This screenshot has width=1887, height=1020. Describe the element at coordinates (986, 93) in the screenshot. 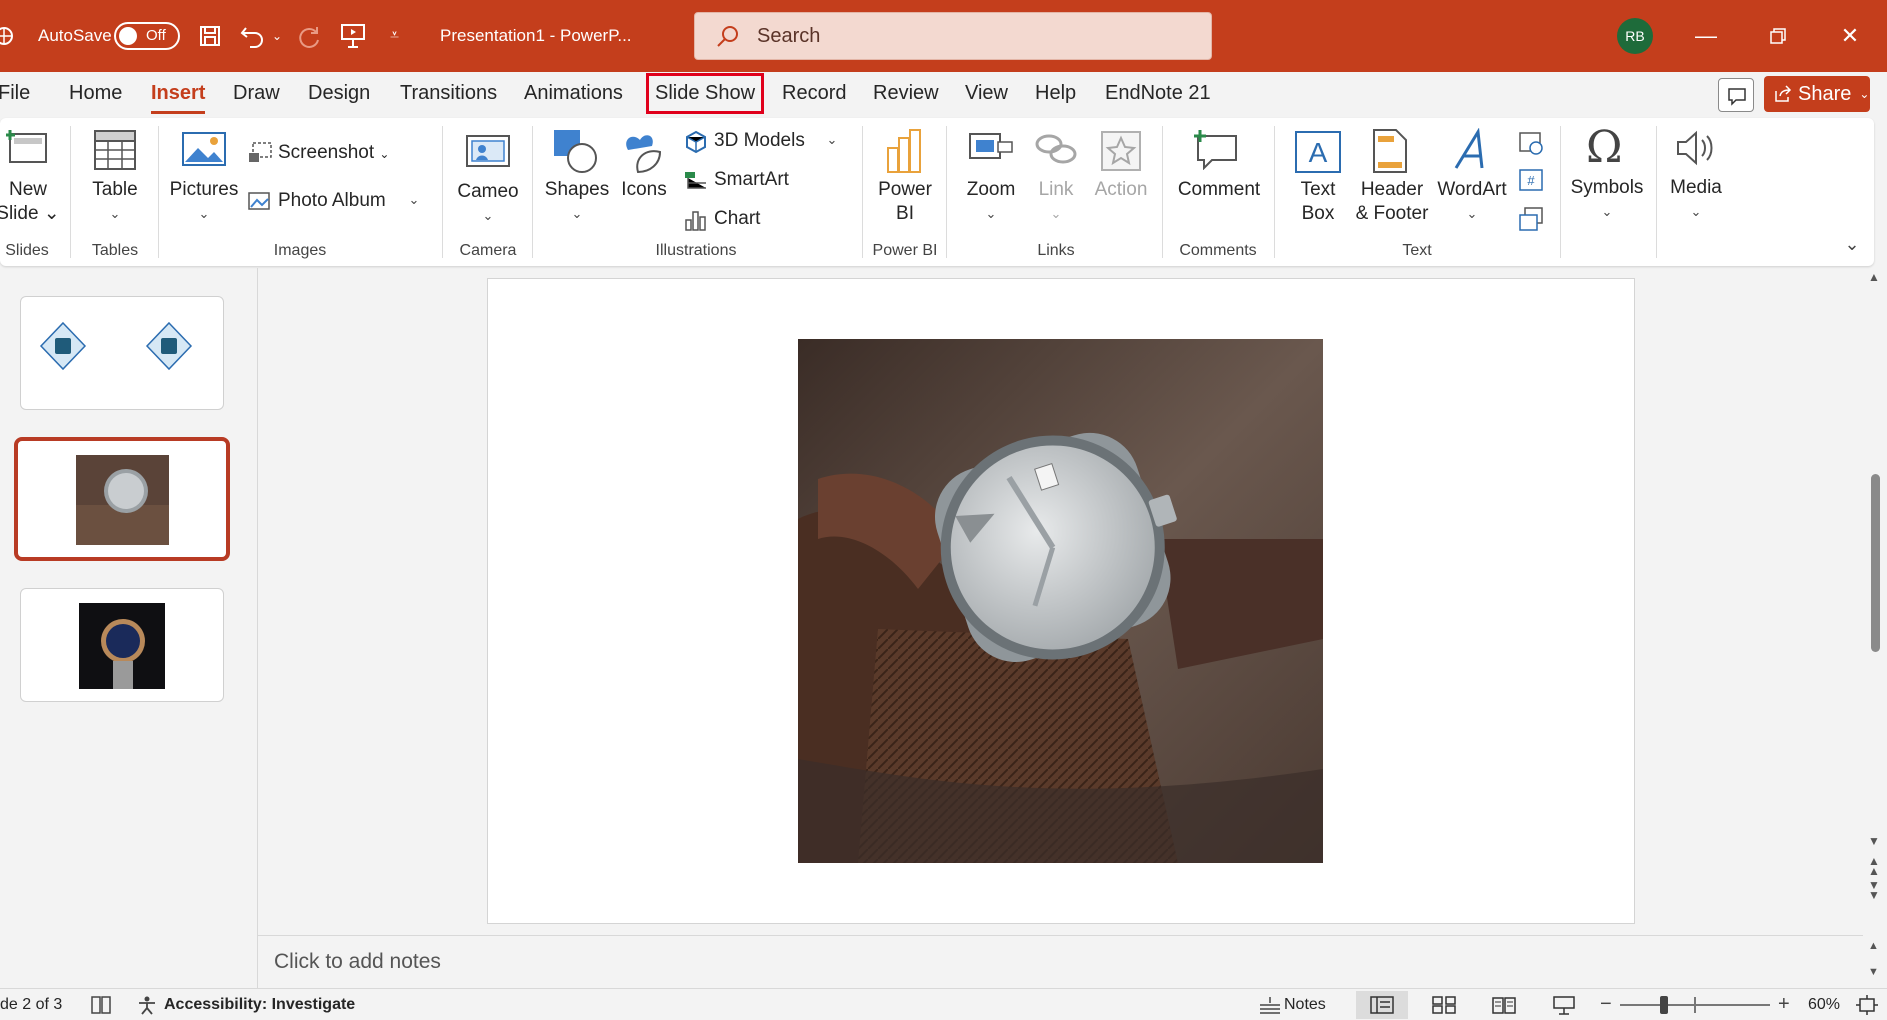

I see `tab-view: View` at that location.